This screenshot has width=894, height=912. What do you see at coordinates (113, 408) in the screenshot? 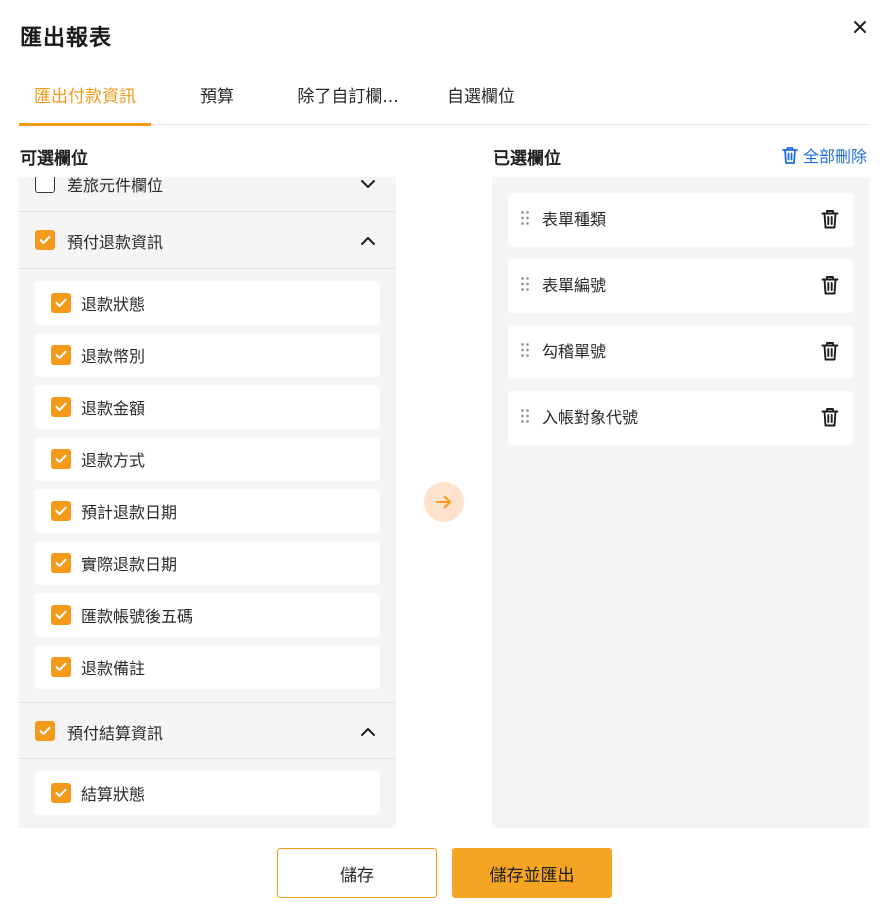
I see `field-label: 退款金額` at bounding box center [113, 408].